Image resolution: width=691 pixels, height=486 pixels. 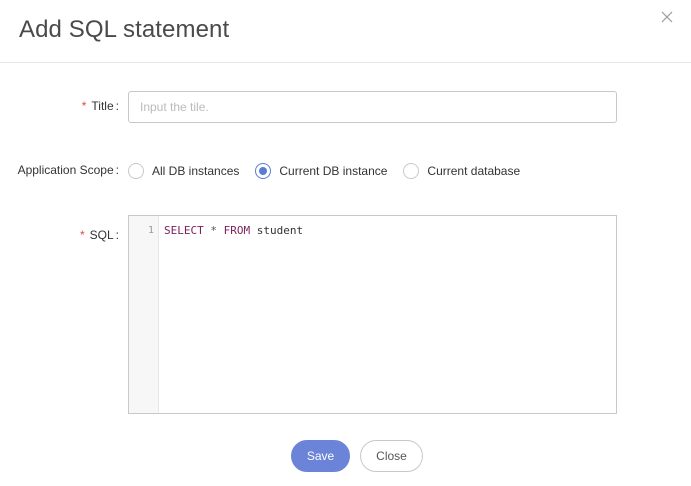 I want to click on title-label: * Title:, so click(x=100, y=106).